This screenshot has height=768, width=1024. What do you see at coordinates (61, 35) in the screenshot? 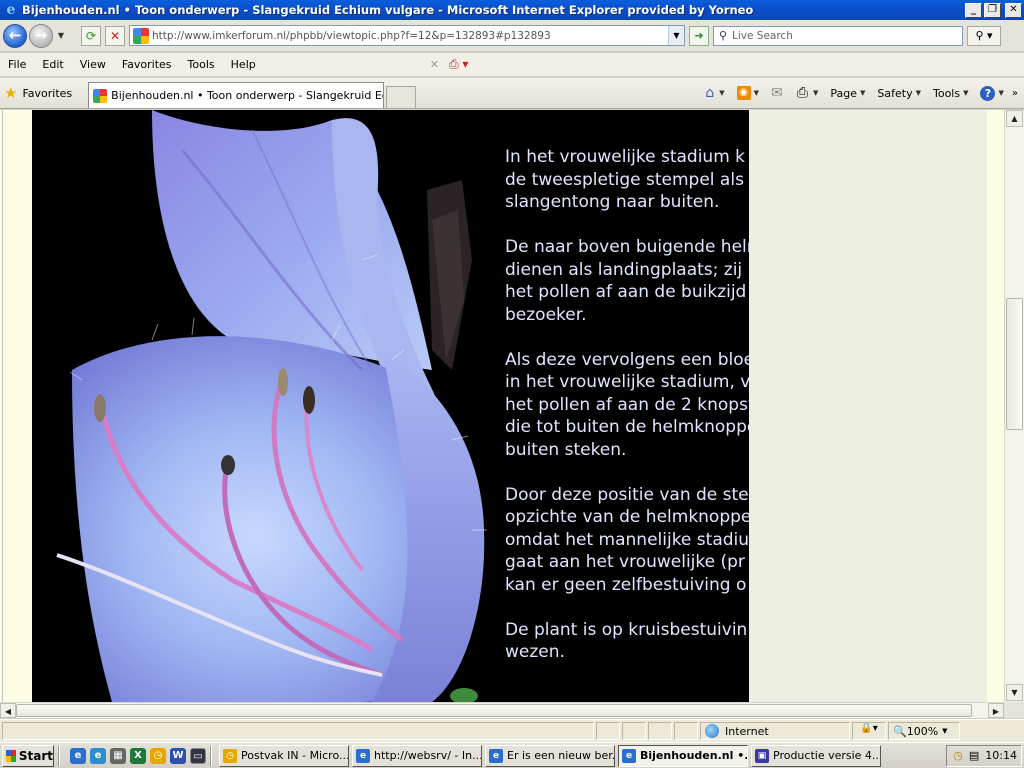
I see `recent-pages-dropdown: ▼` at bounding box center [61, 35].